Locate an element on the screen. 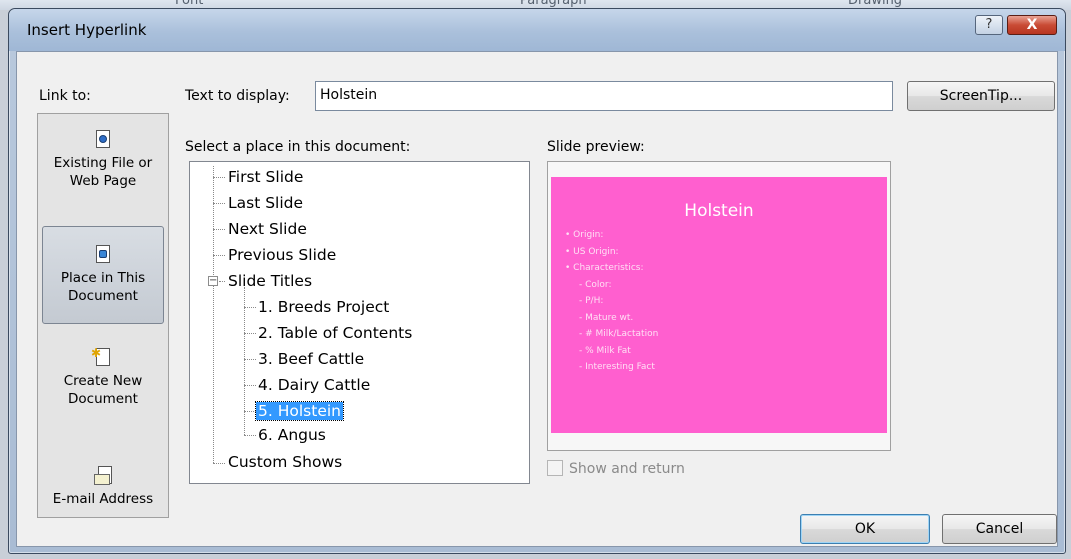  select-place-label: Select a place in this document: is located at coordinates (298, 147).